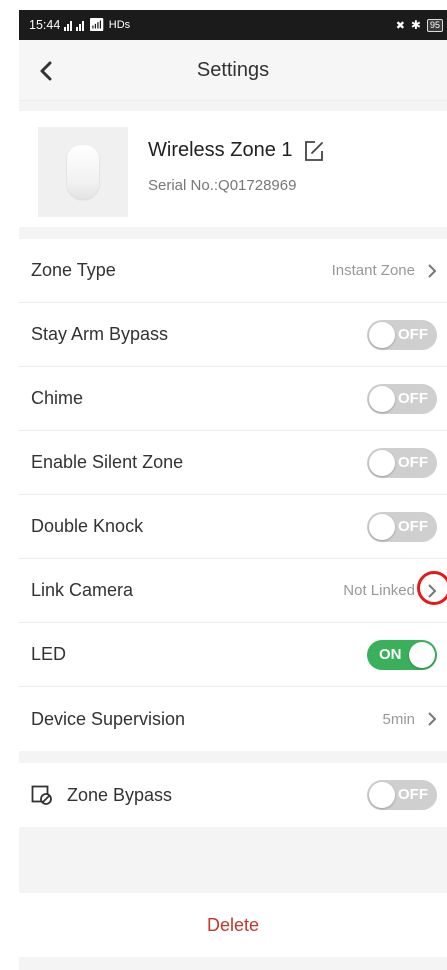  I want to click on device-image, so click(83, 172).